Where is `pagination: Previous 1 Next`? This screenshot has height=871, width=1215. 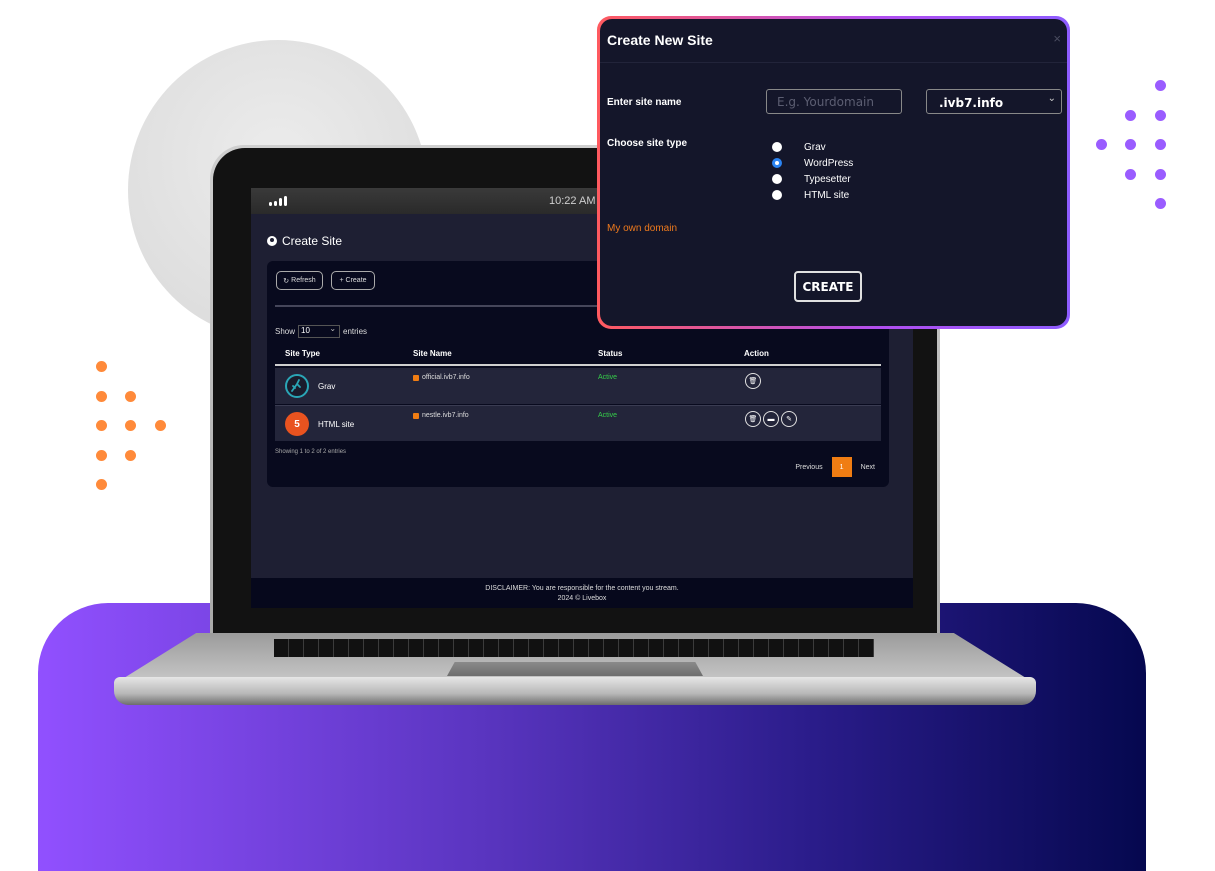 pagination: Previous 1 Next is located at coordinates (835, 467).